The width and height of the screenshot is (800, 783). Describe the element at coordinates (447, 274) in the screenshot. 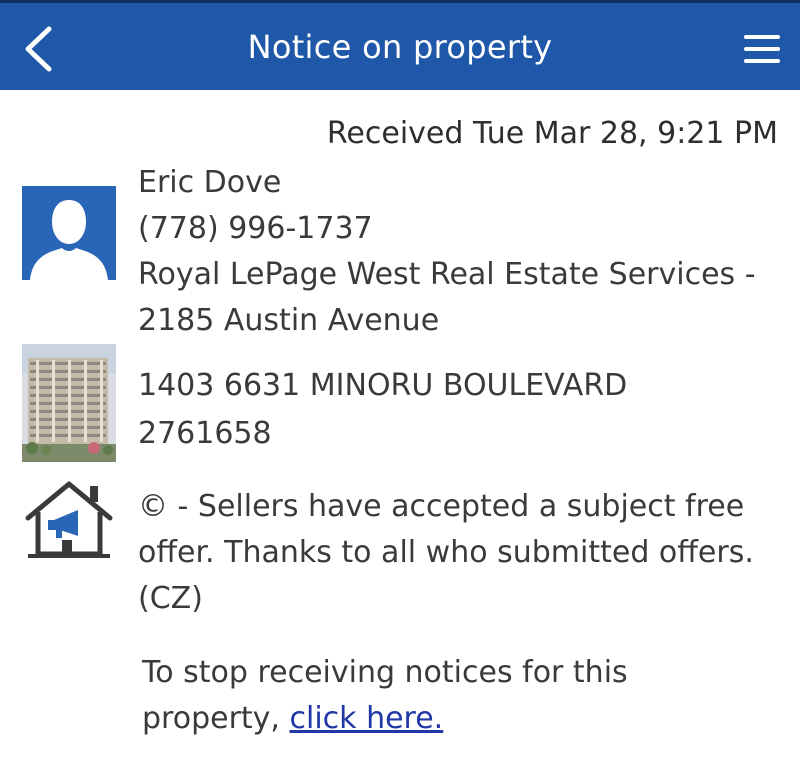

I see `agent-brokerage-line1: Royal LePage West Real Estate Services -` at that location.